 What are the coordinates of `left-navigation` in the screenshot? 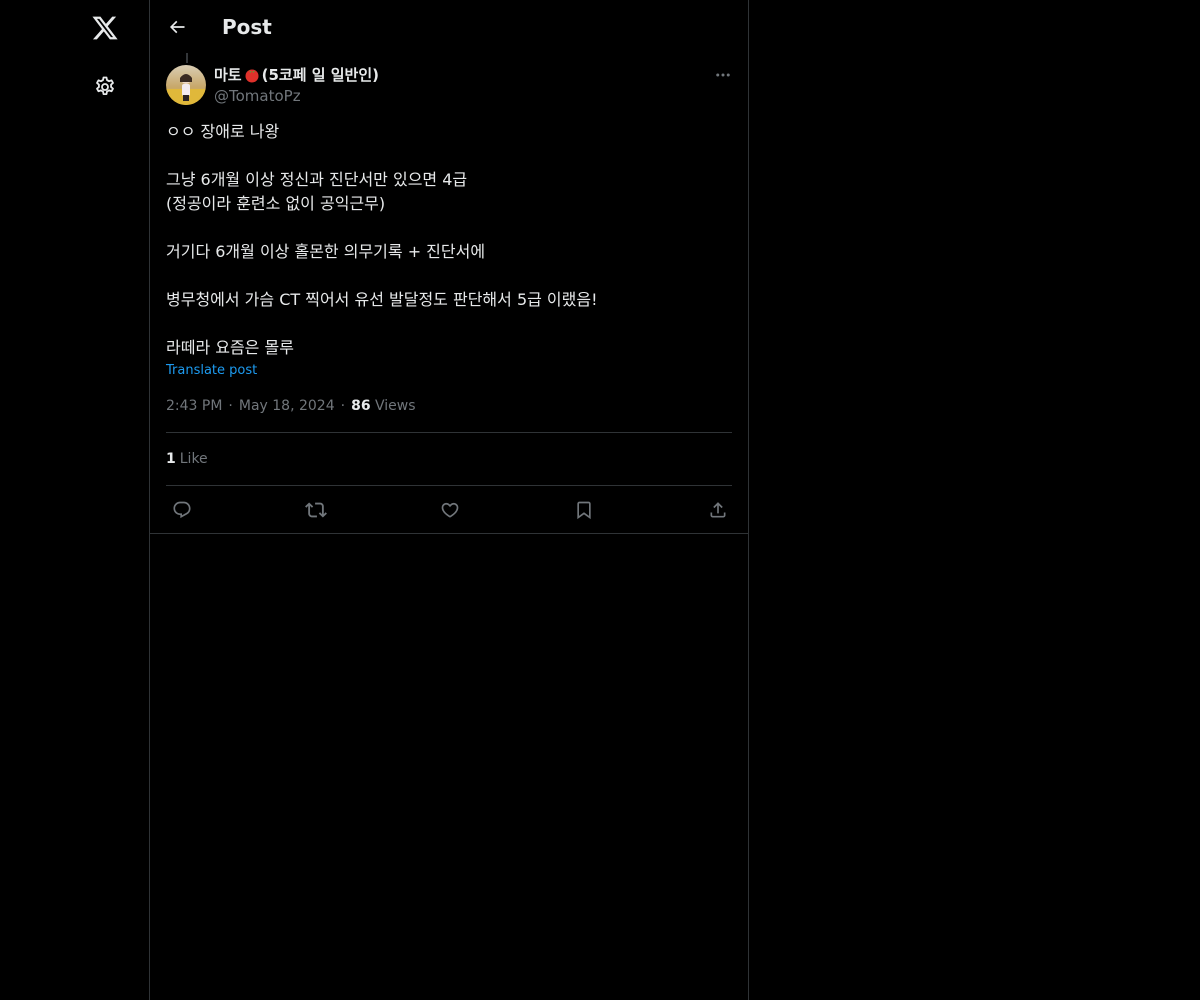 It's located at (74, 500).